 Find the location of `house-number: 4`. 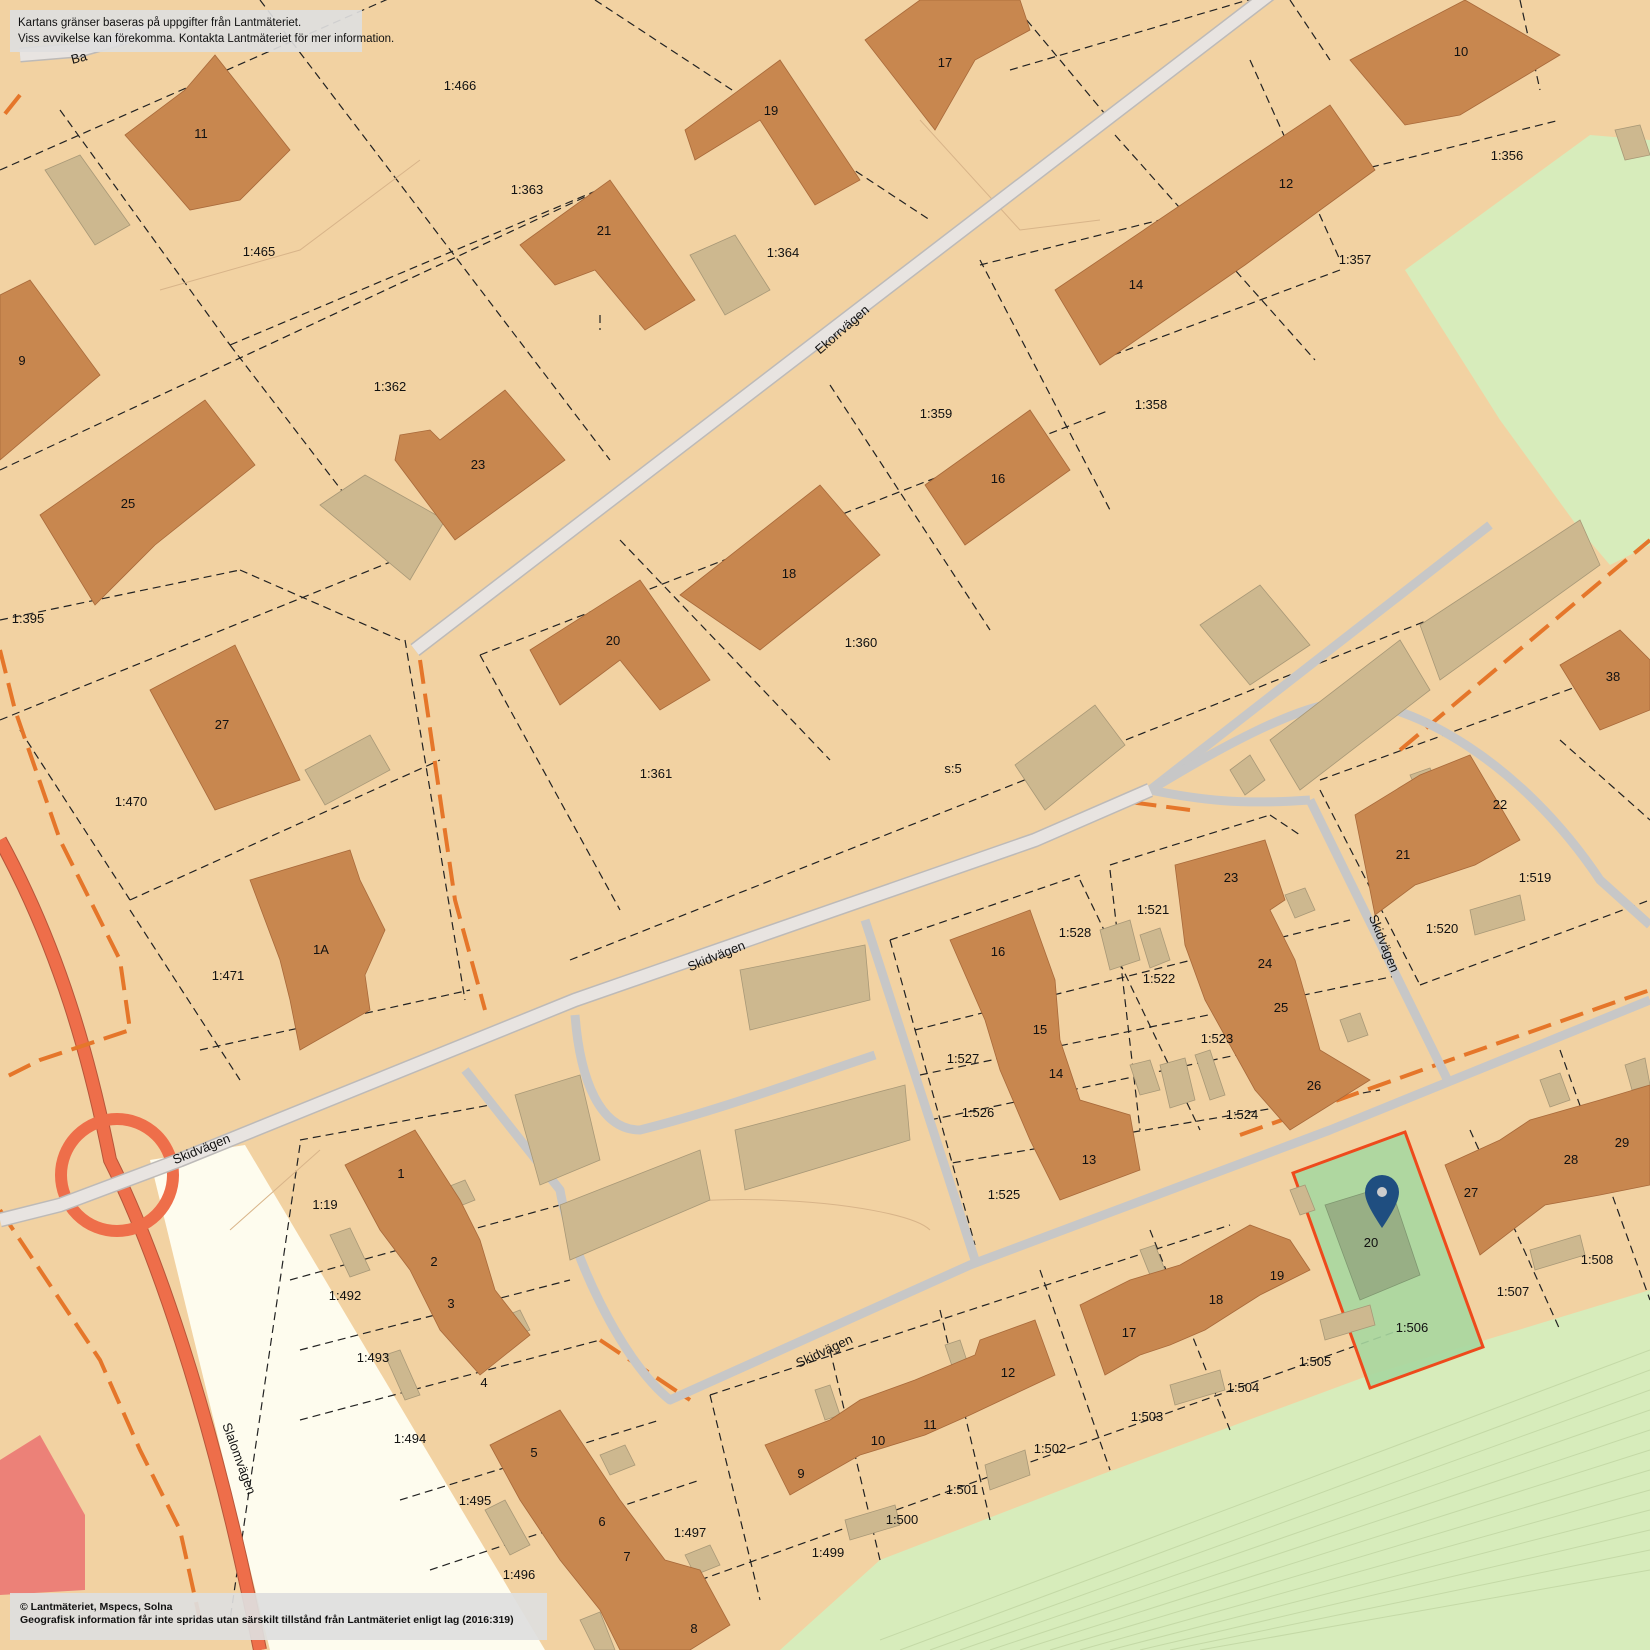

house-number: 4 is located at coordinates (483, 1382).